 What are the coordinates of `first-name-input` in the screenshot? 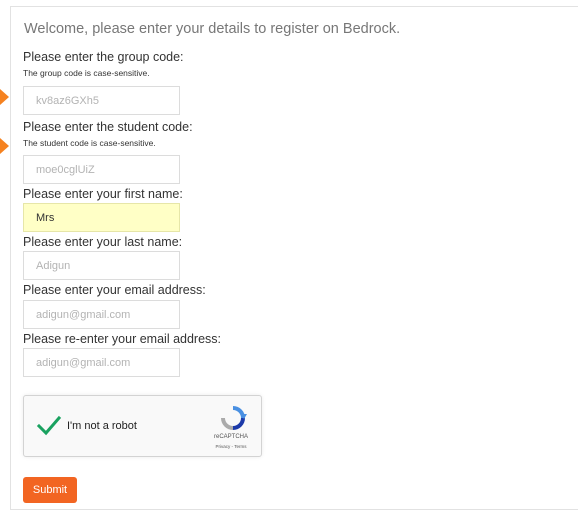 It's located at (101, 217).